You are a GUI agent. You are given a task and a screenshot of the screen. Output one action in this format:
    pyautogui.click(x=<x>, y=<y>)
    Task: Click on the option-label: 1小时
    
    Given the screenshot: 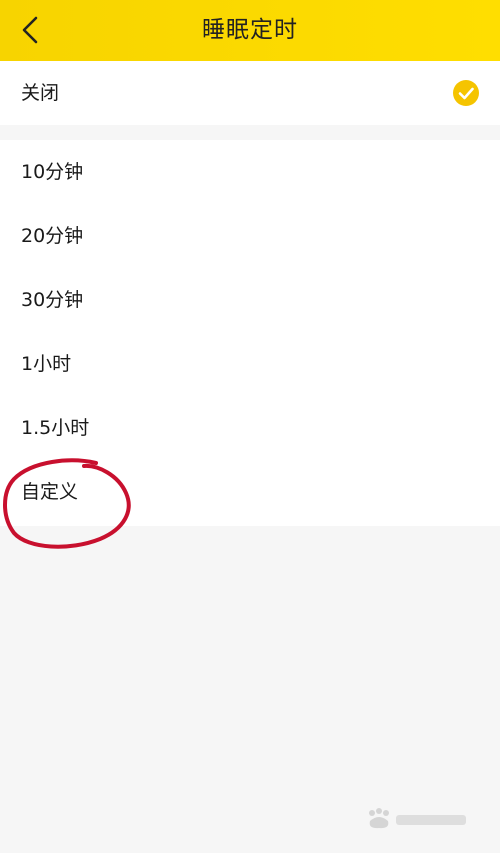 What is the action you would take?
    pyautogui.click(x=46, y=364)
    